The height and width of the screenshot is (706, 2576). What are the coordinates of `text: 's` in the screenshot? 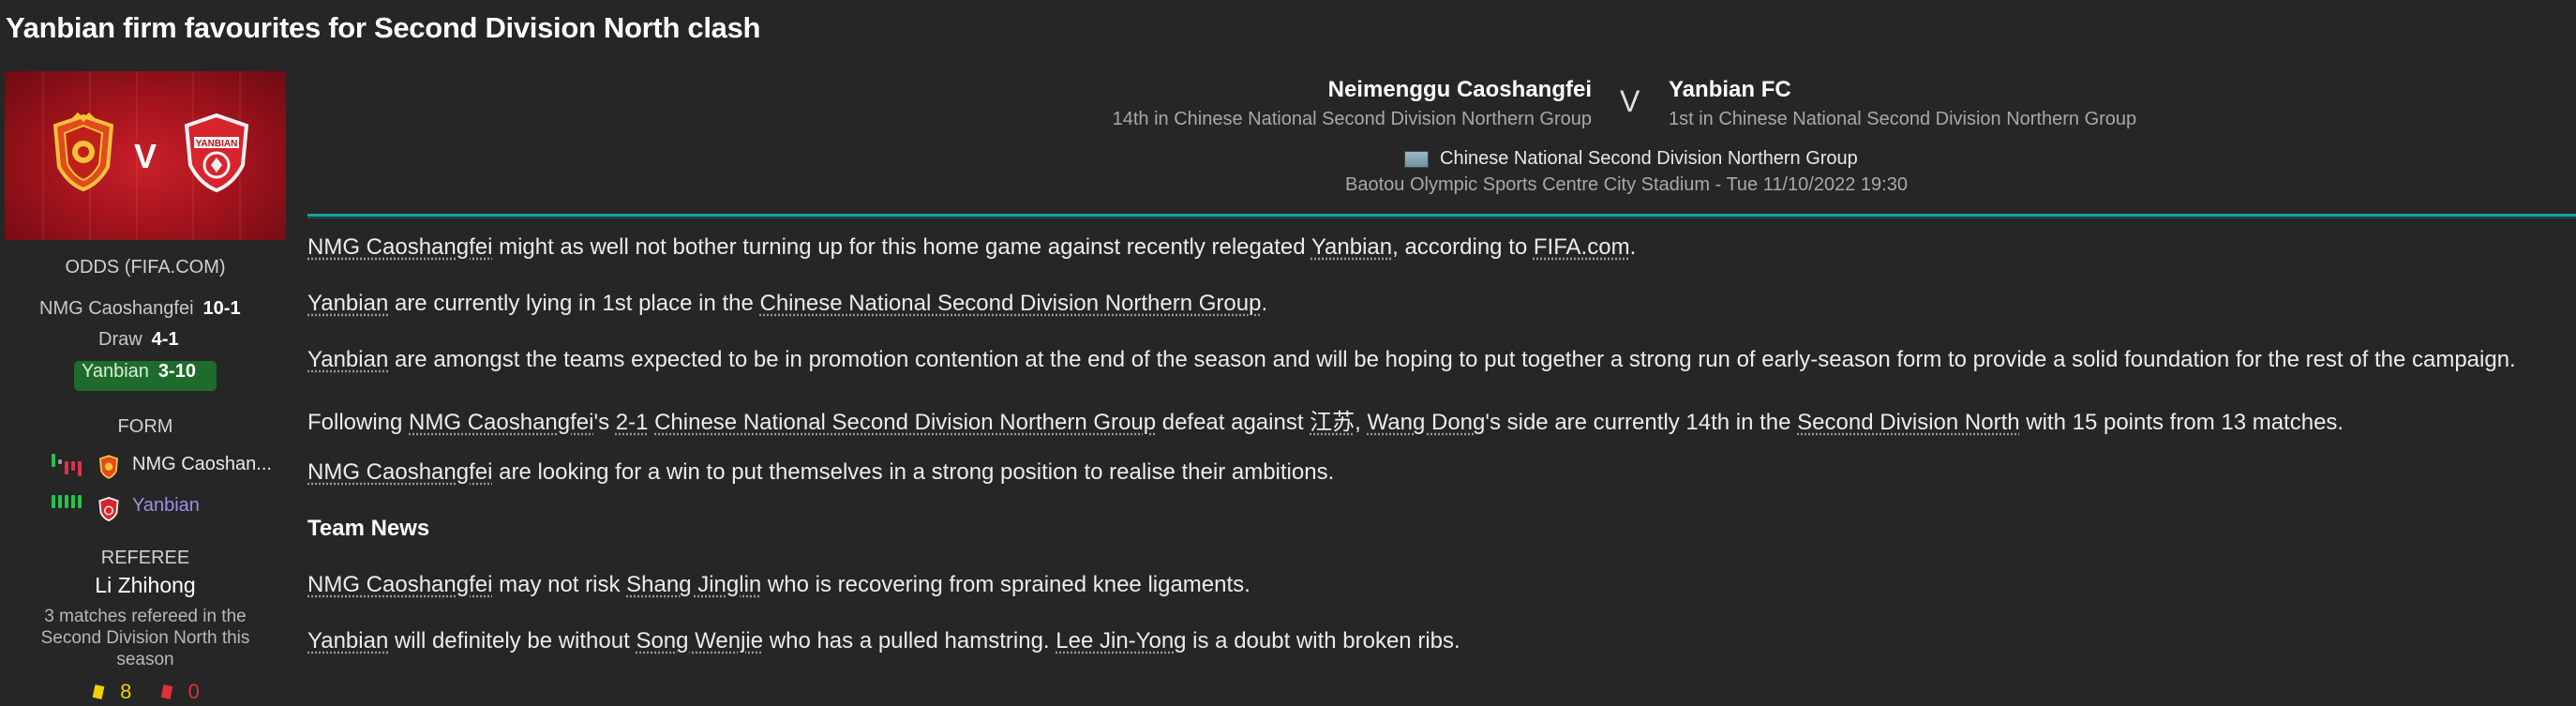 It's located at (605, 423).